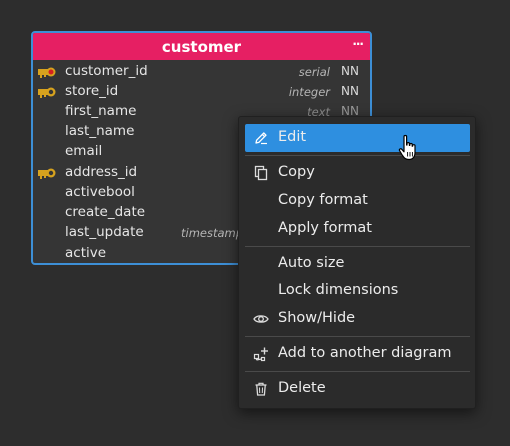 Image resolution: width=510 pixels, height=446 pixels. What do you see at coordinates (296, 172) in the screenshot?
I see `menu-item-label: Copy` at bounding box center [296, 172].